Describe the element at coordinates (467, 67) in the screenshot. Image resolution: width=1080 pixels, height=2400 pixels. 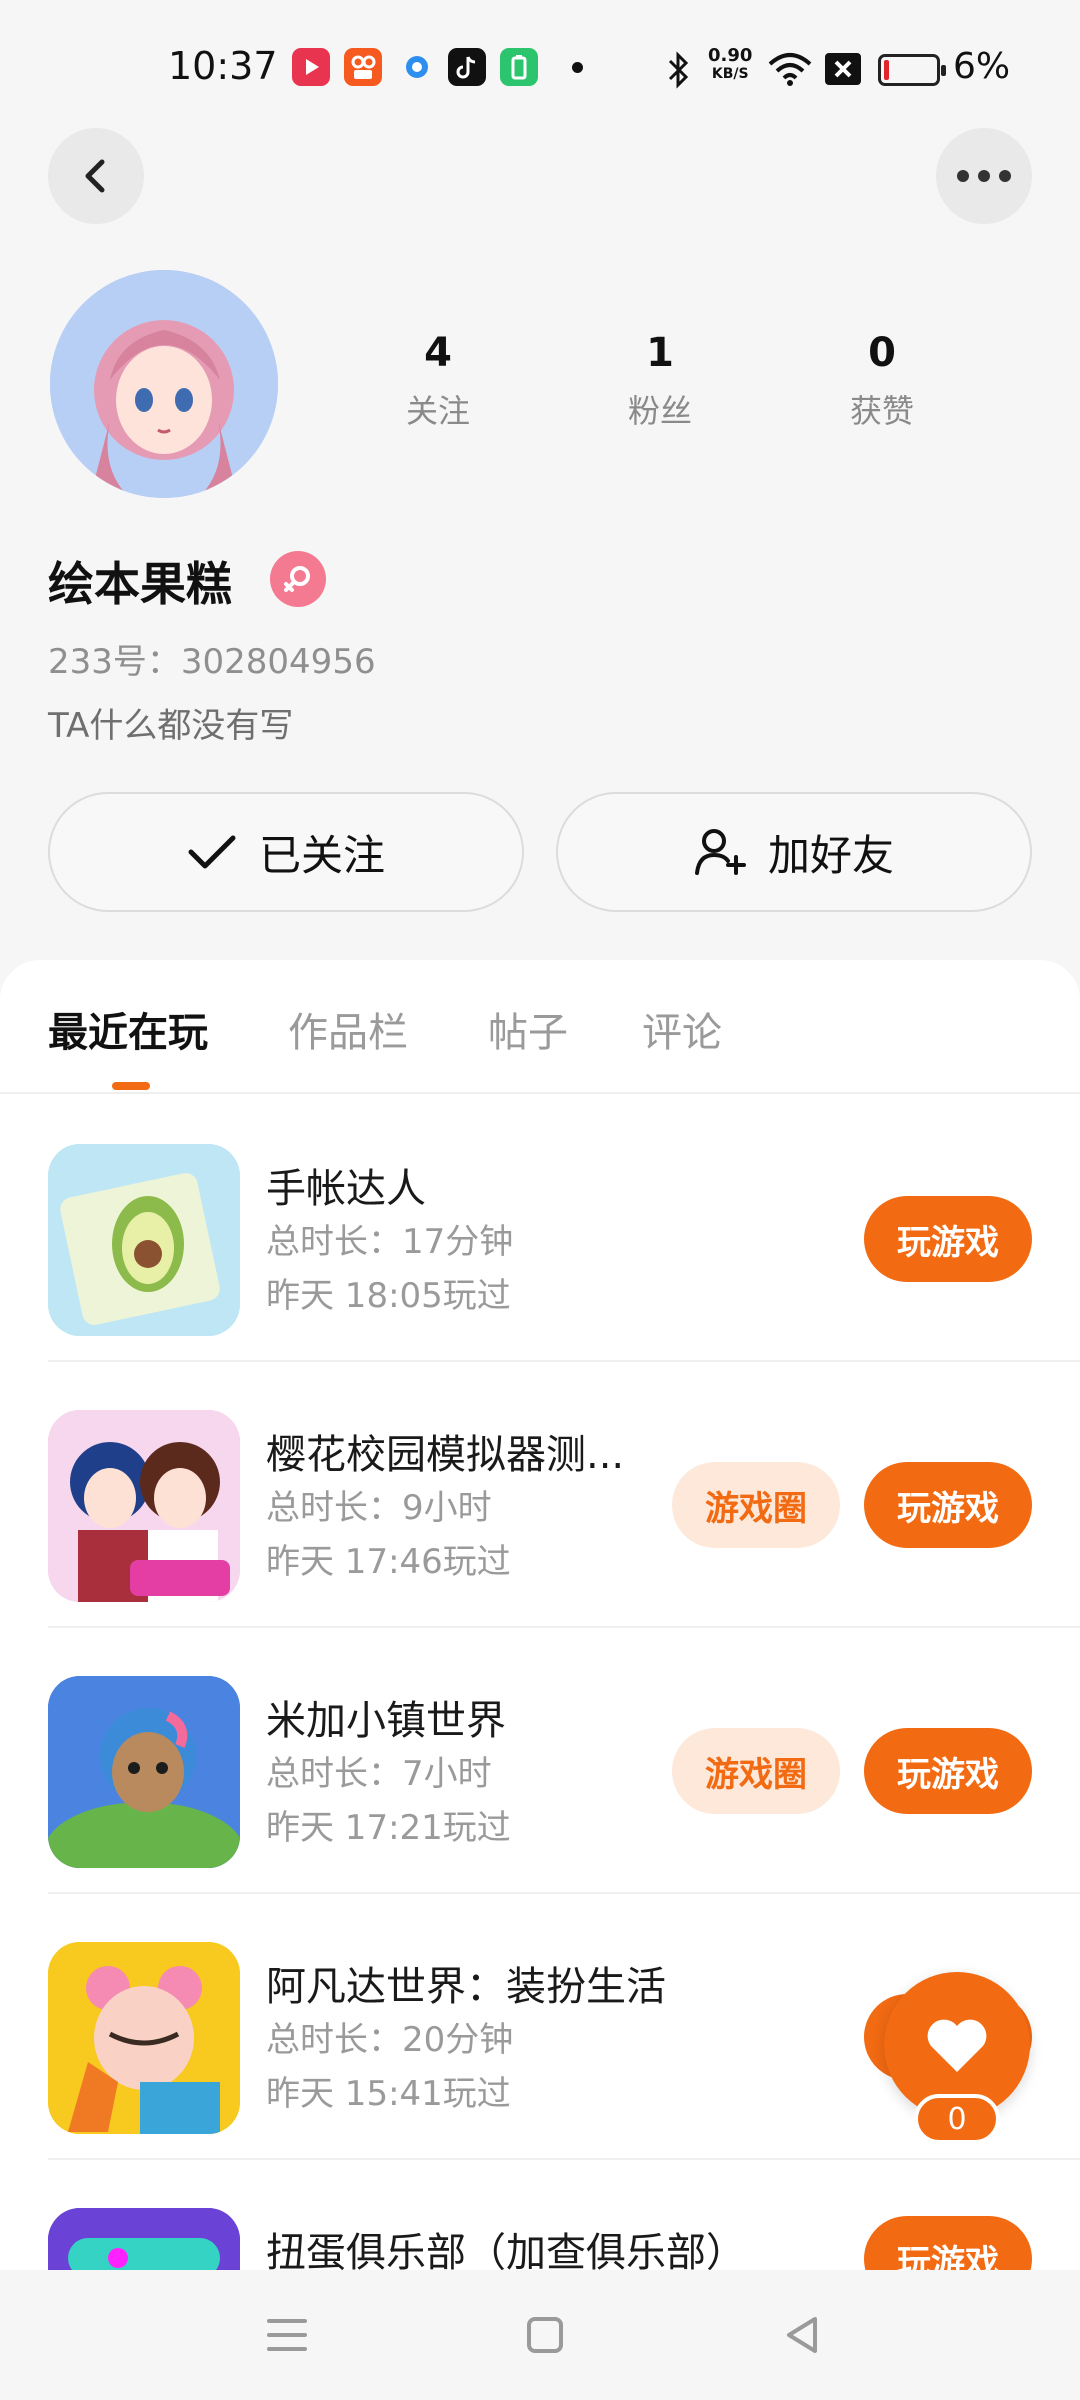
I see `tiktok-app-icon` at that location.